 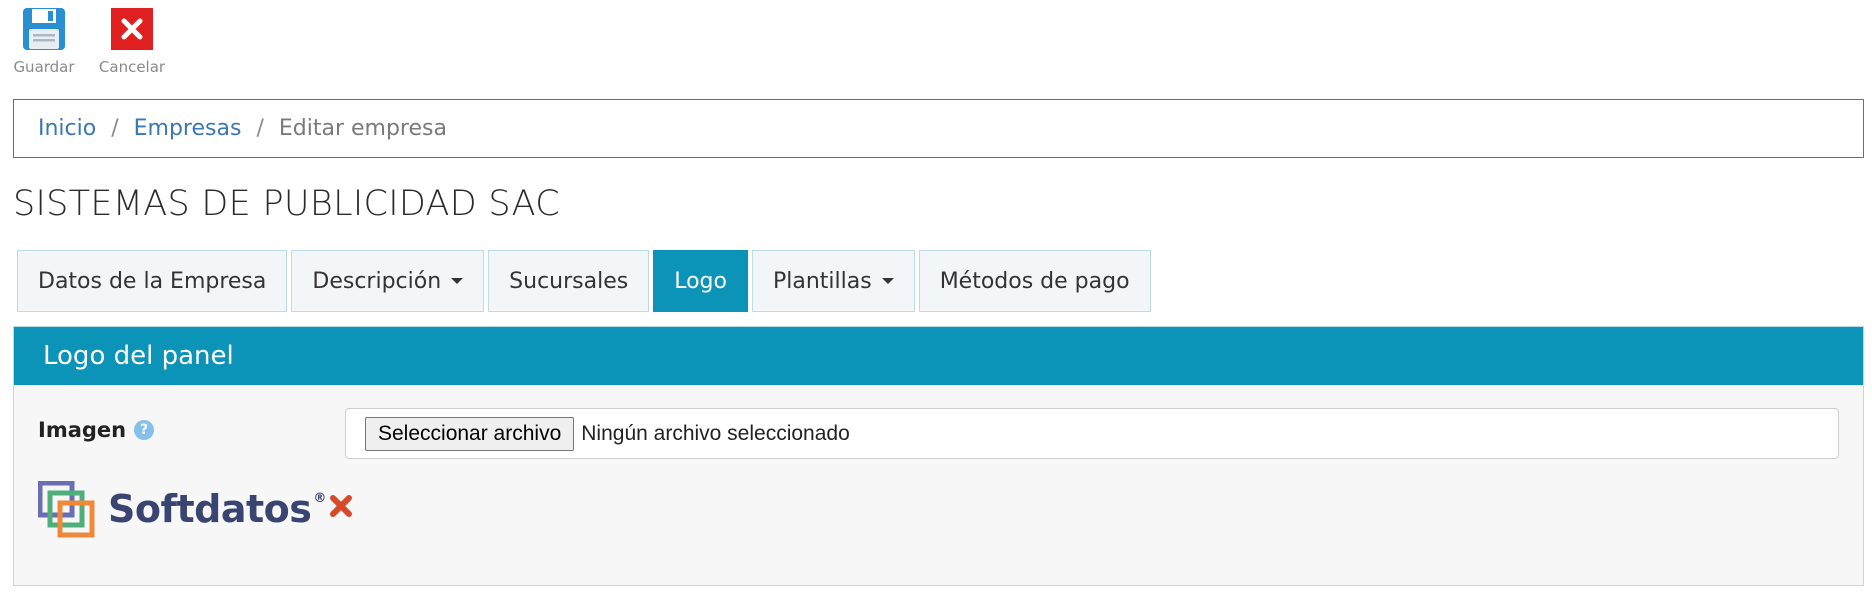 What do you see at coordinates (210, 509) in the screenshot?
I see `logo-wordmark: Softdatos` at bounding box center [210, 509].